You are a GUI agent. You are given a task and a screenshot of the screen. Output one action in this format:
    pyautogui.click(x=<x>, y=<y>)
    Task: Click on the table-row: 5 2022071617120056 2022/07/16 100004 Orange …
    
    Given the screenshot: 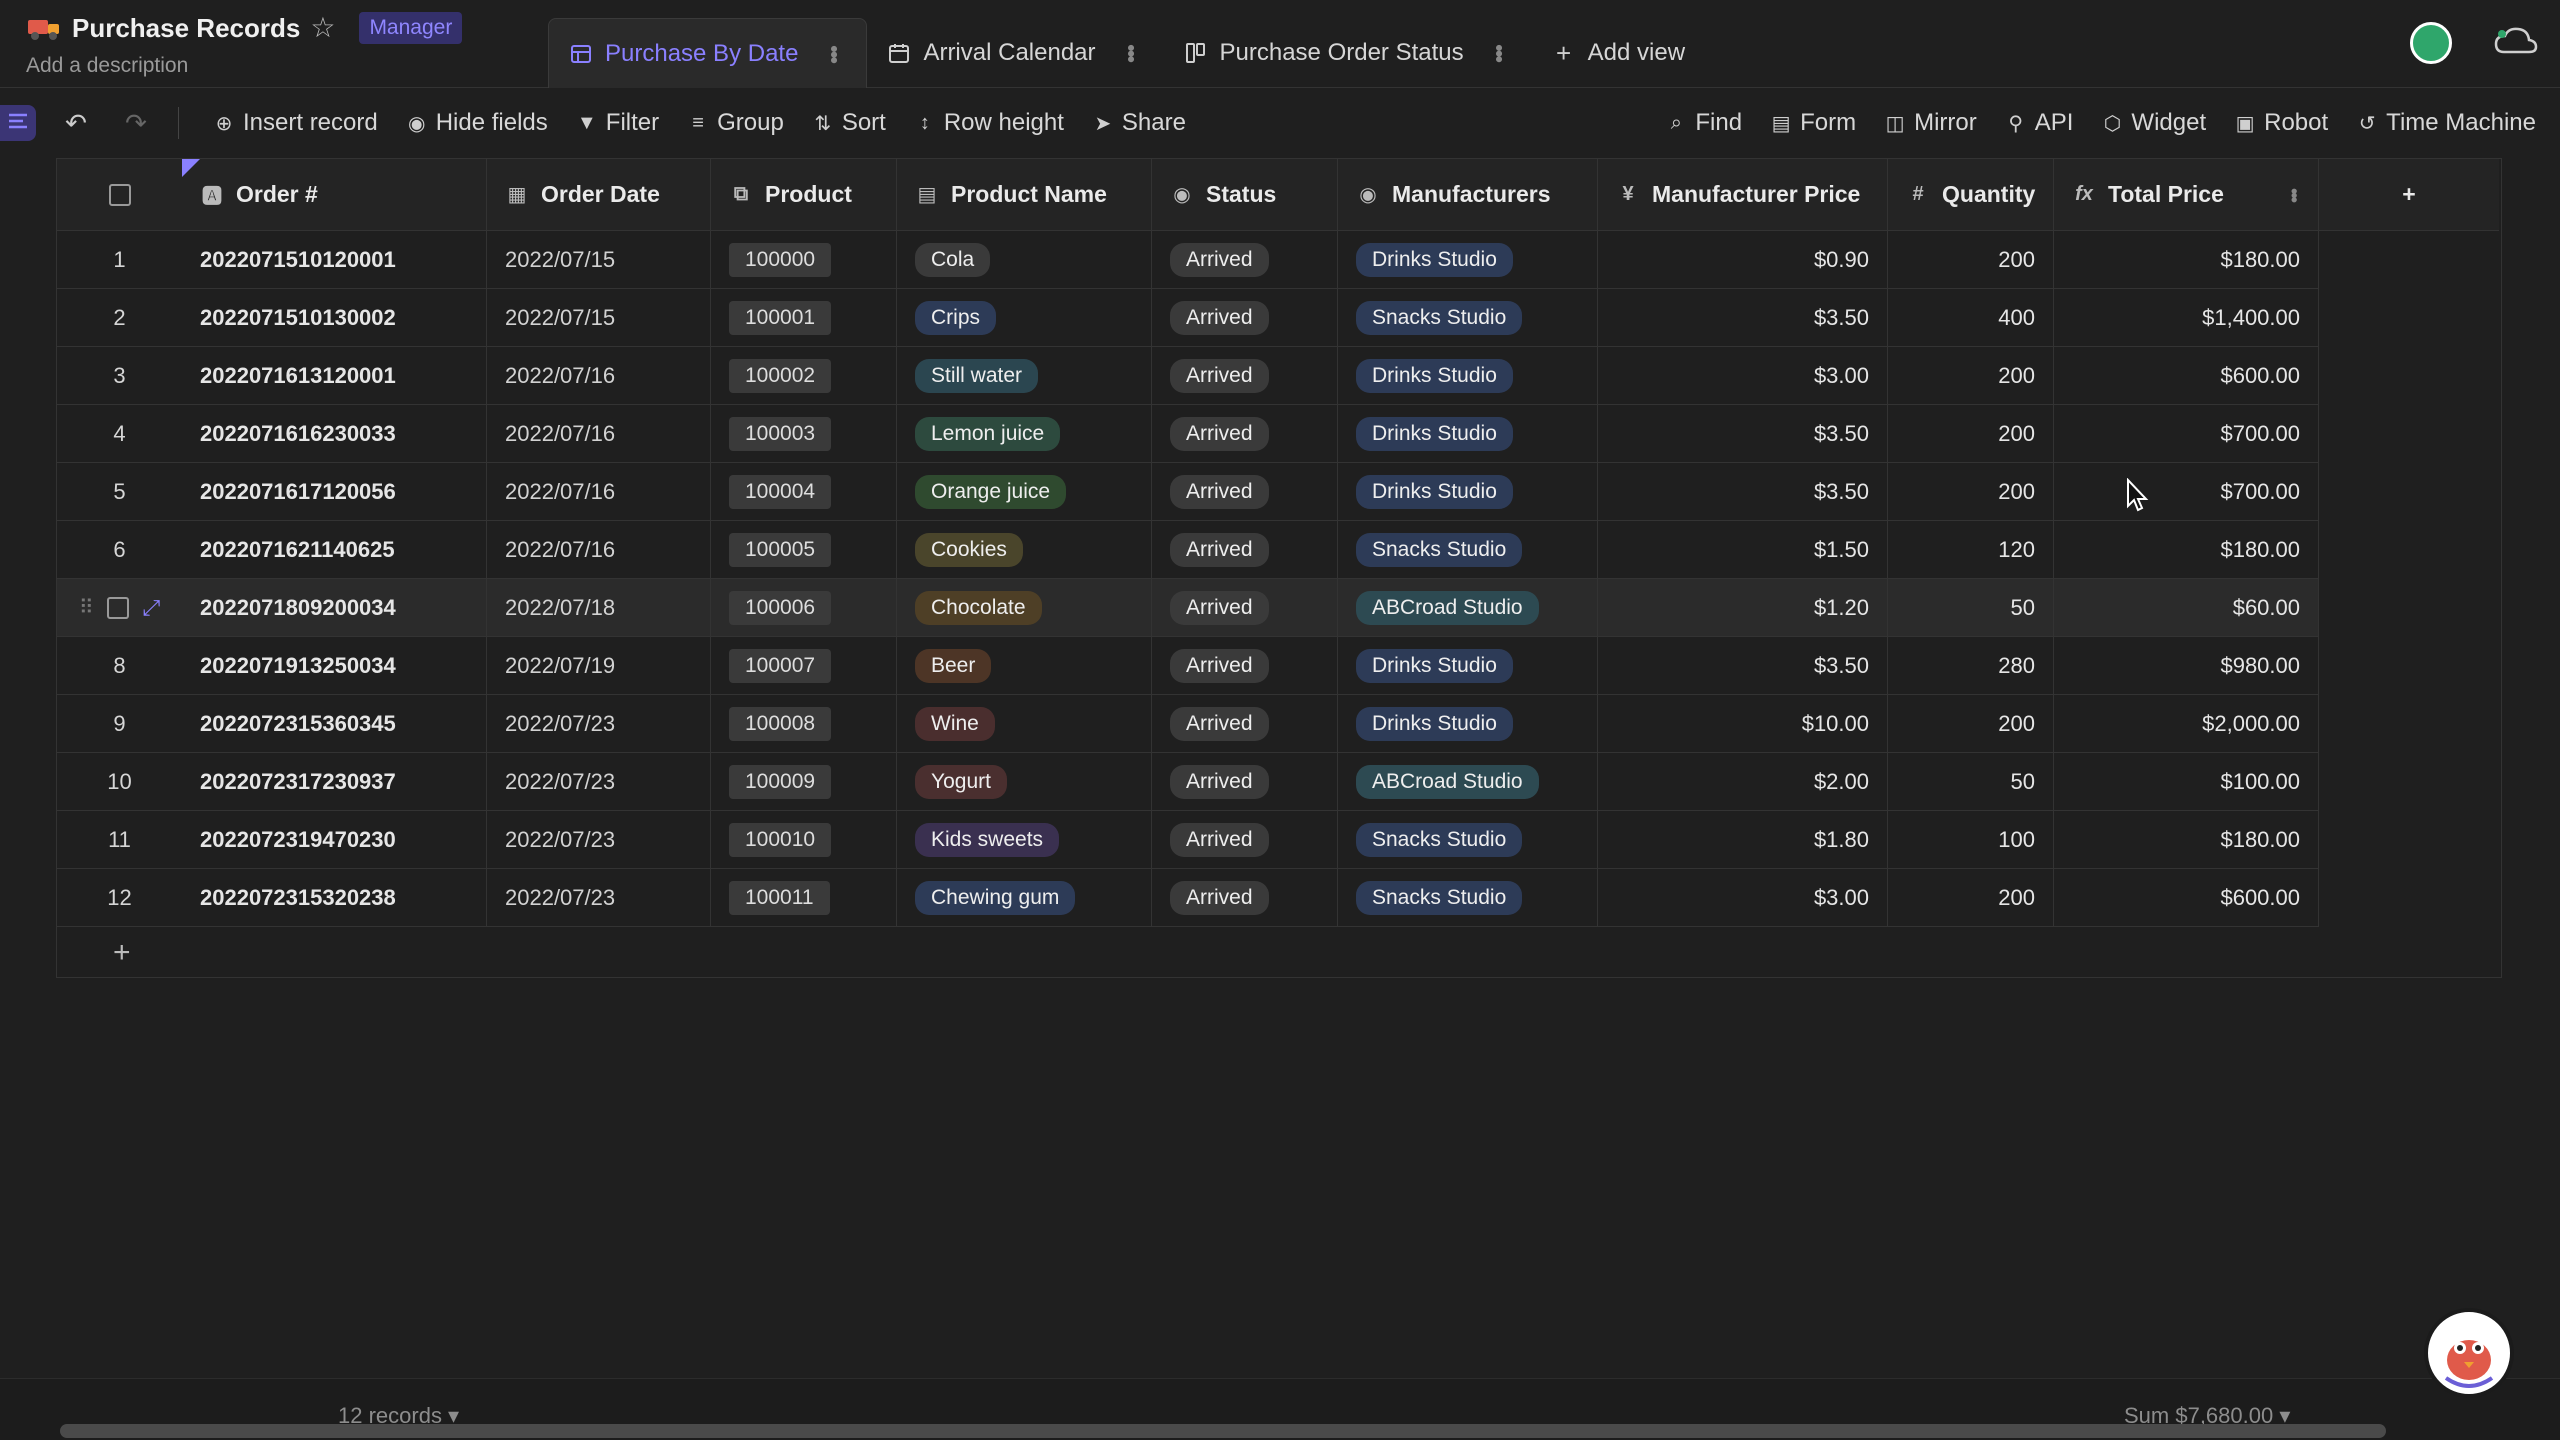 What is the action you would take?
    pyautogui.click(x=1188, y=492)
    